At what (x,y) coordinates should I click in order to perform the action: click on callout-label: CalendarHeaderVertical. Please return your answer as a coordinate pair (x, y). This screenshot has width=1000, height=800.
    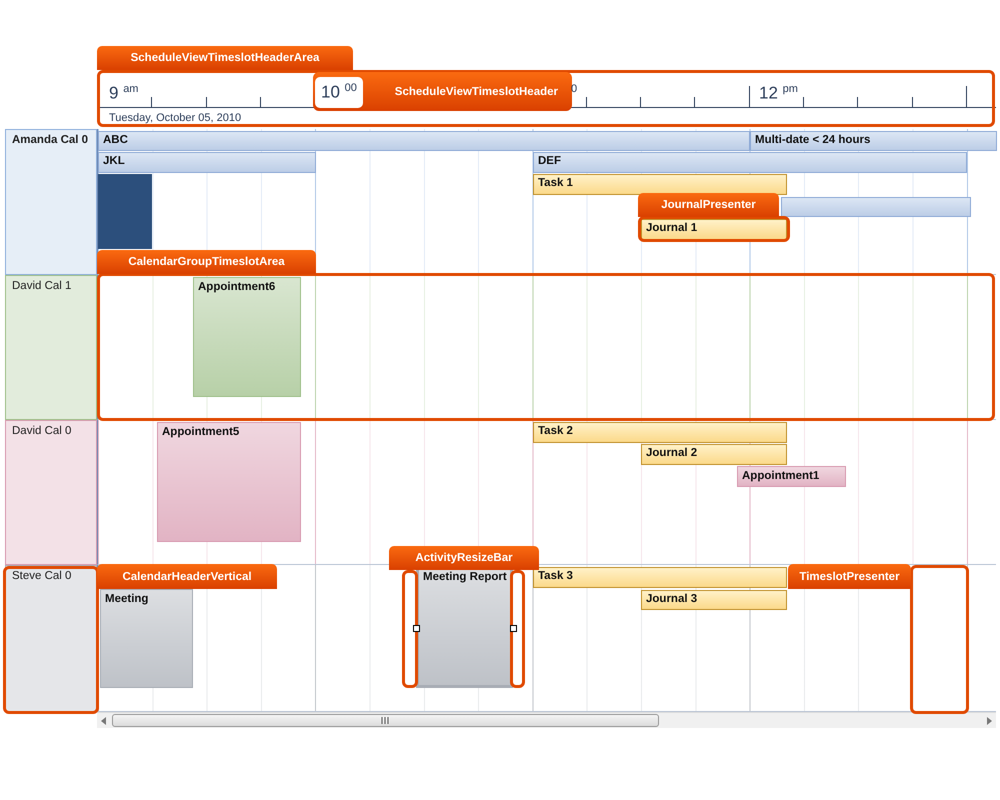
    Looking at the image, I should click on (187, 576).